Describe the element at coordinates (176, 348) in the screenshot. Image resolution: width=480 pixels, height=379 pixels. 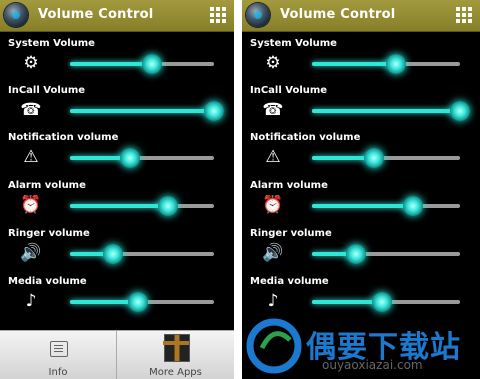
I see `gift-icon` at that location.